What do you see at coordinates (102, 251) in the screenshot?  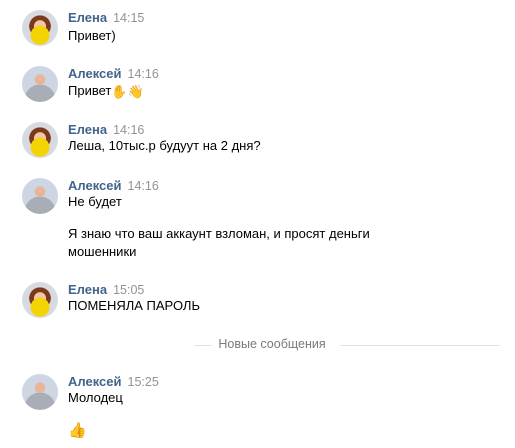 I see `message-text: мошенники` at bounding box center [102, 251].